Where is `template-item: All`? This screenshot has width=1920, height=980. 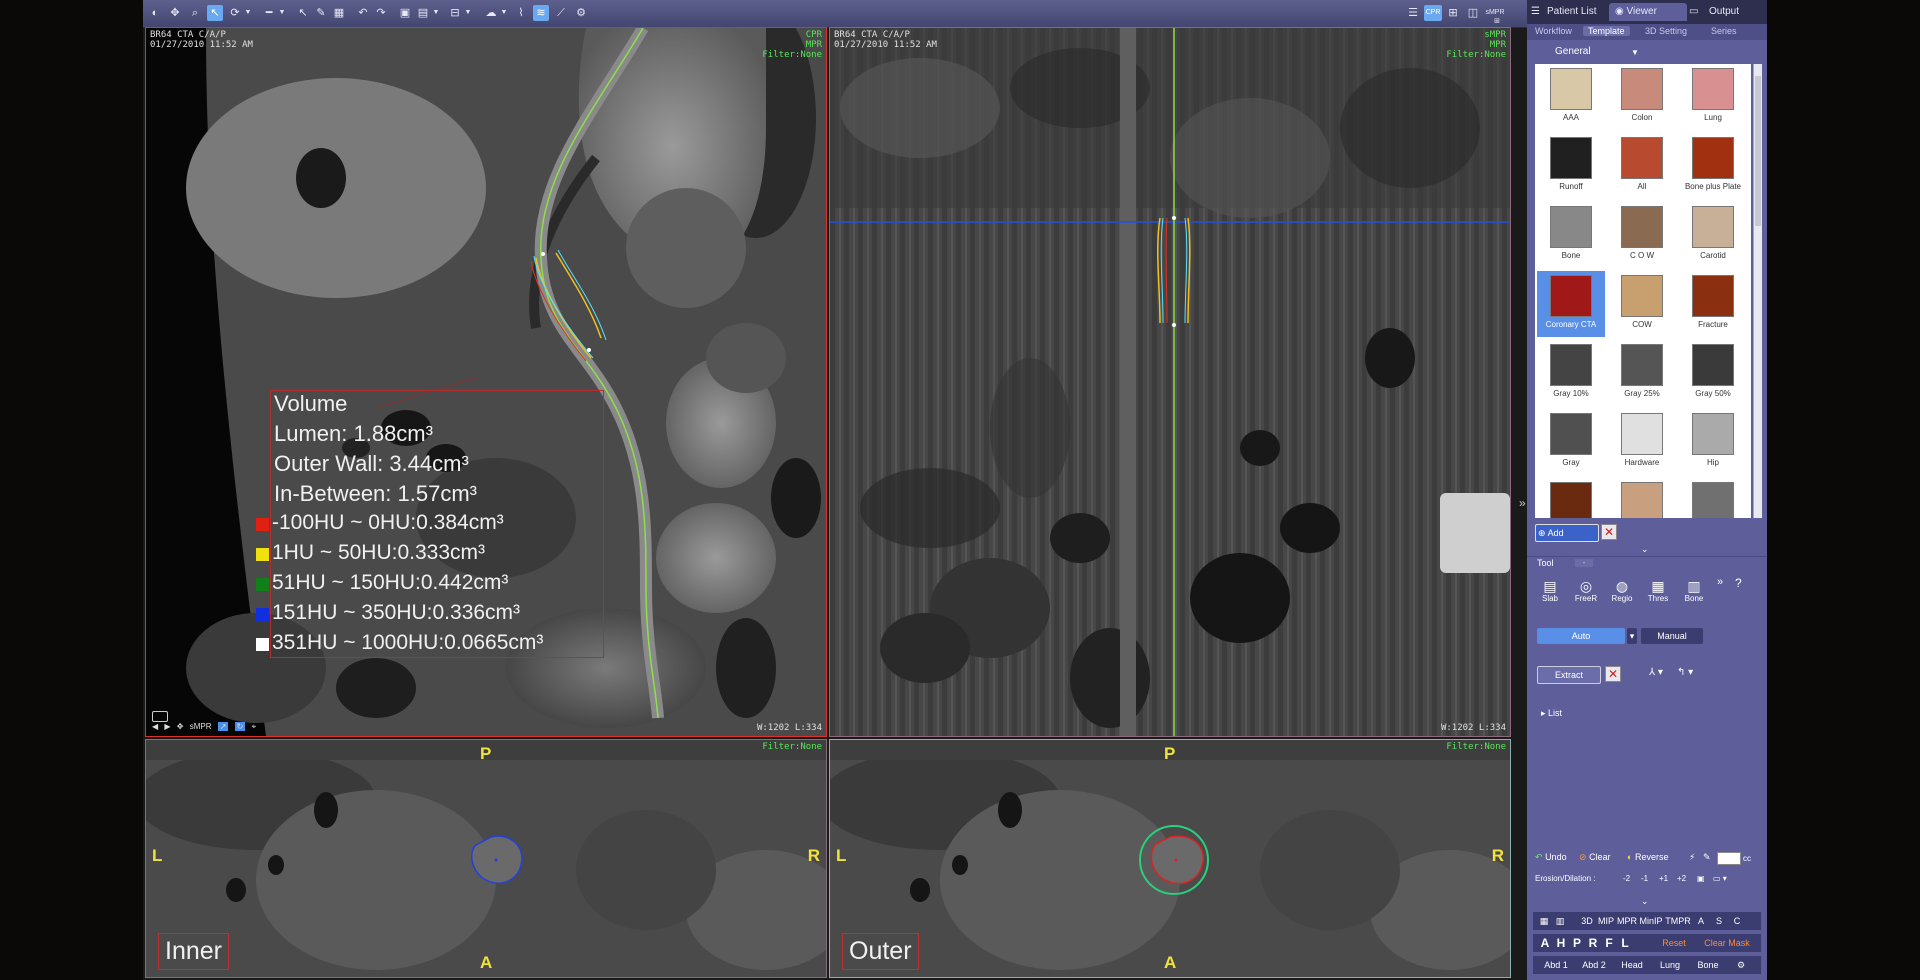 template-item: All is located at coordinates (1642, 166).